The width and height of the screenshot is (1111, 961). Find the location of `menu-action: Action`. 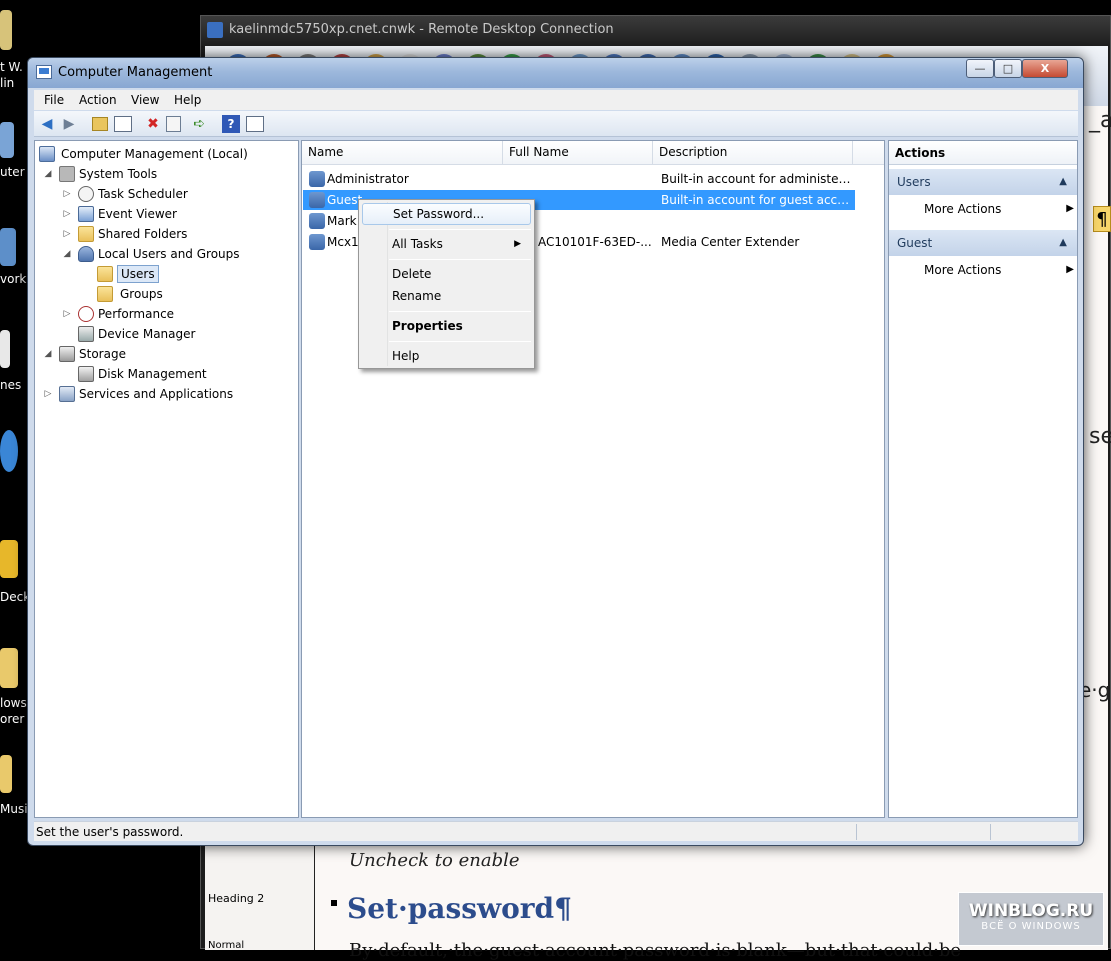

menu-action: Action is located at coordinates (98, 100).